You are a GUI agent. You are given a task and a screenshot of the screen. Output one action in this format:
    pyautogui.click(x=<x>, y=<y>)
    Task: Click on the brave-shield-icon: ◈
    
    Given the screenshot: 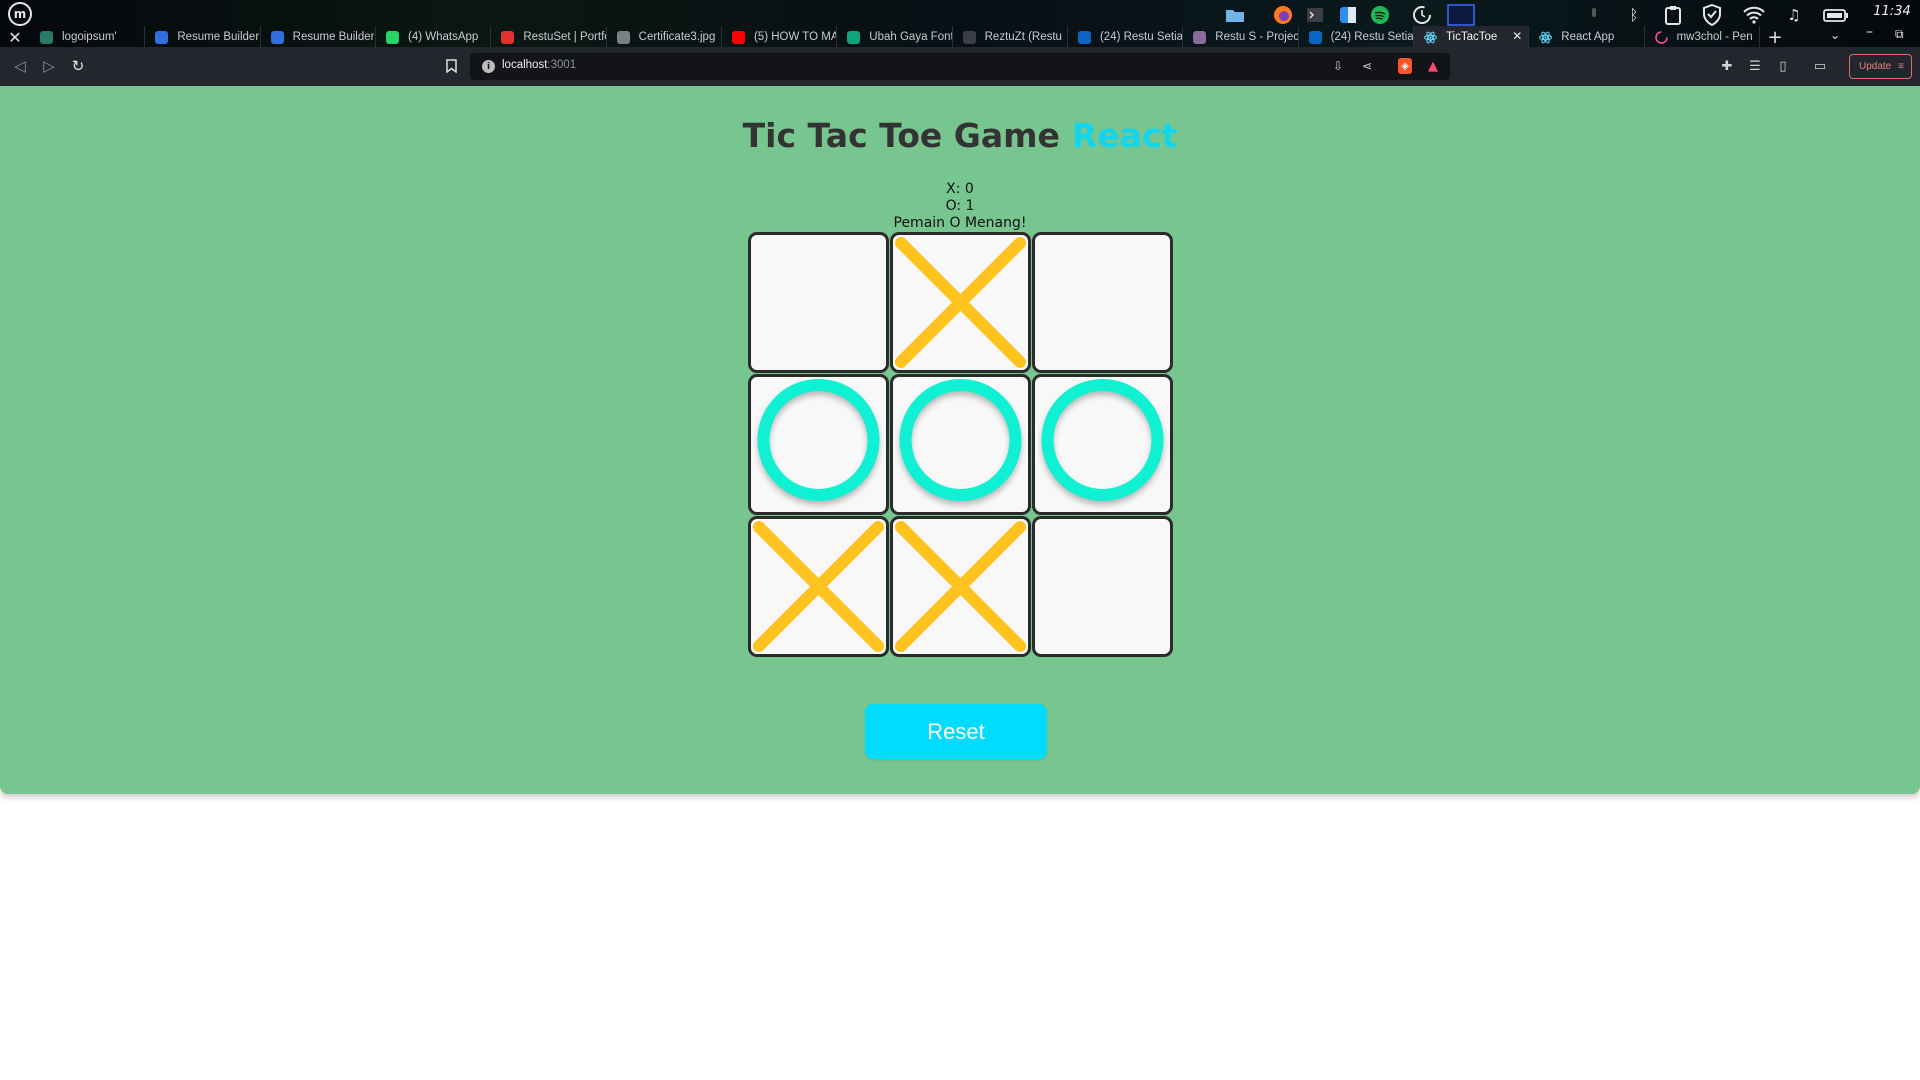 What is the action you would take?
    pyautogui.click(x=1405, y=66)
    